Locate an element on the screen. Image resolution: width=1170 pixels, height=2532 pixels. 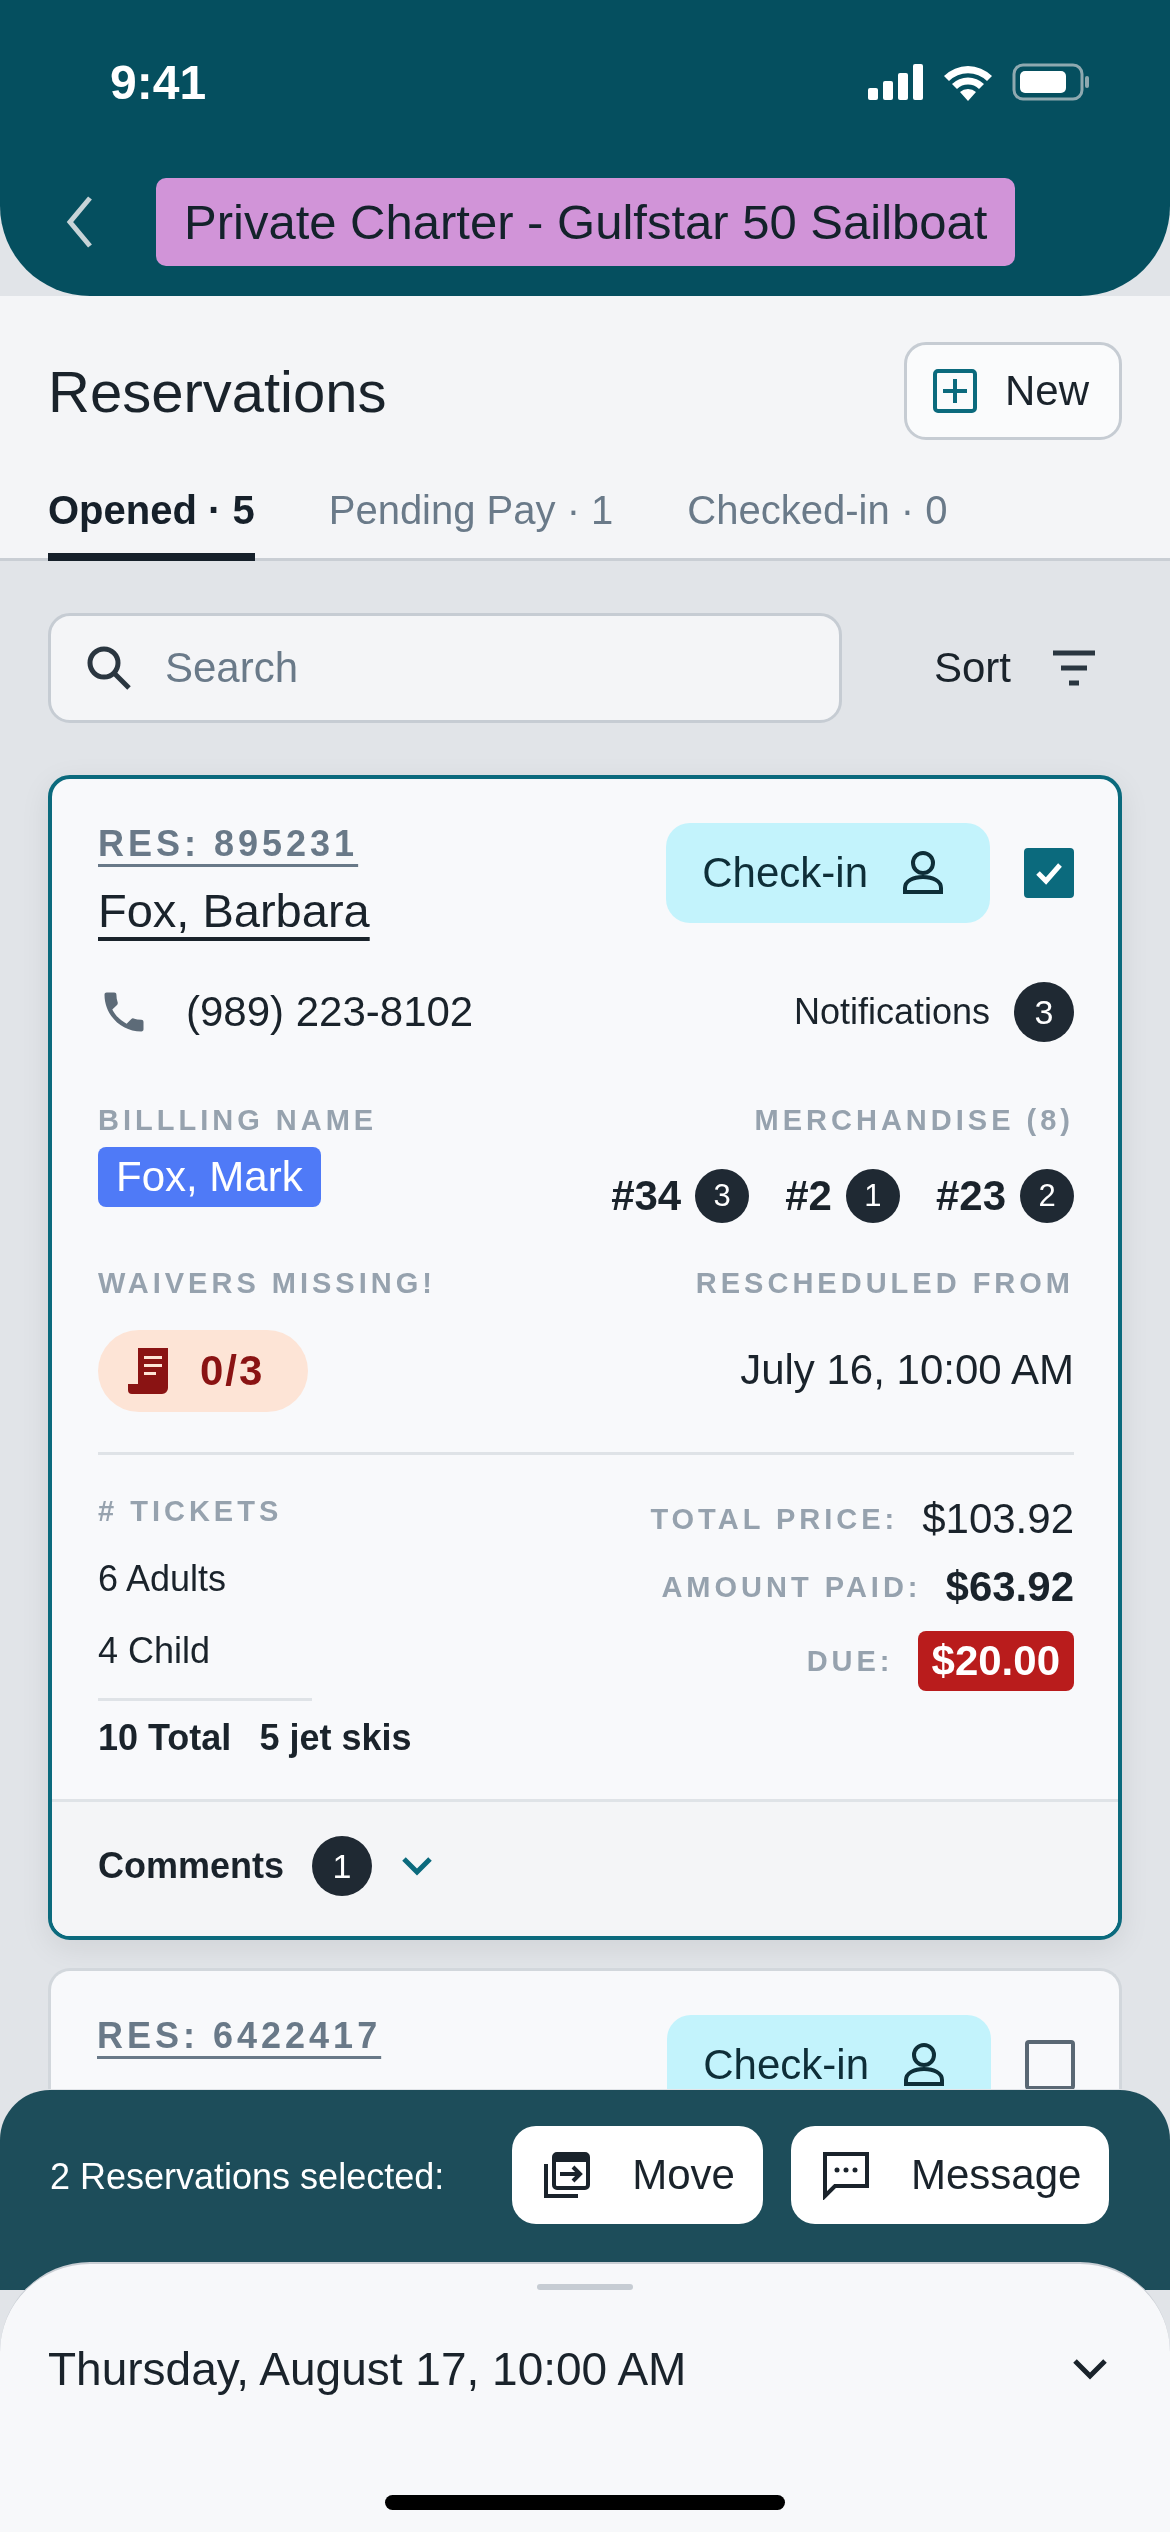
price-value: $103.92 is located at coordinates (998, 1519).